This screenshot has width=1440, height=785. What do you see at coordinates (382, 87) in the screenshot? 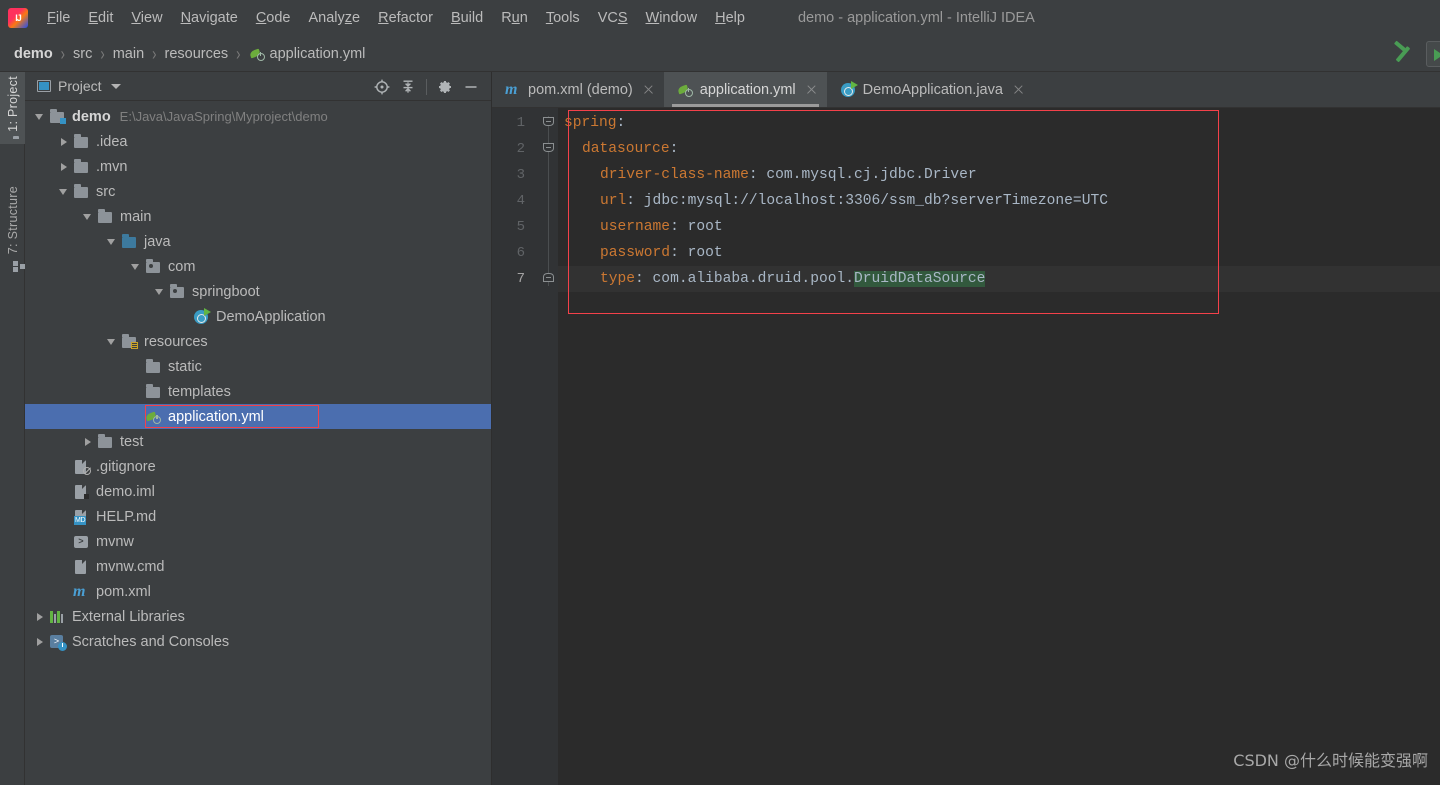
I see `locate-icon` at bounding box center [382, 87].